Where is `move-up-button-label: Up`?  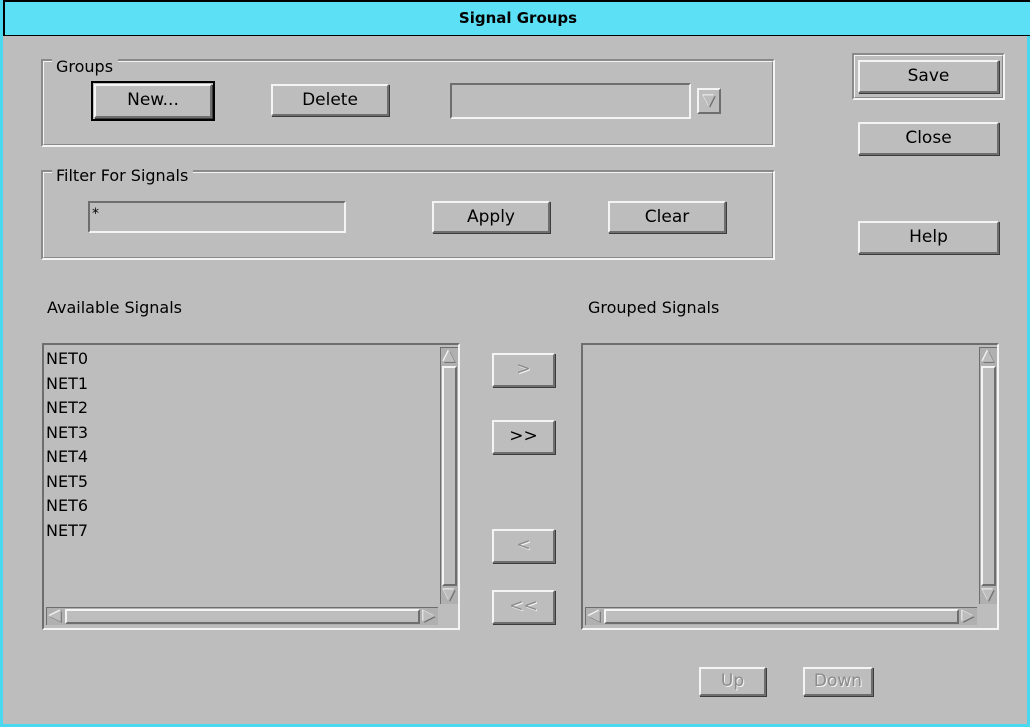
move-up-button-label: Up is located at coordinates (732, 681).